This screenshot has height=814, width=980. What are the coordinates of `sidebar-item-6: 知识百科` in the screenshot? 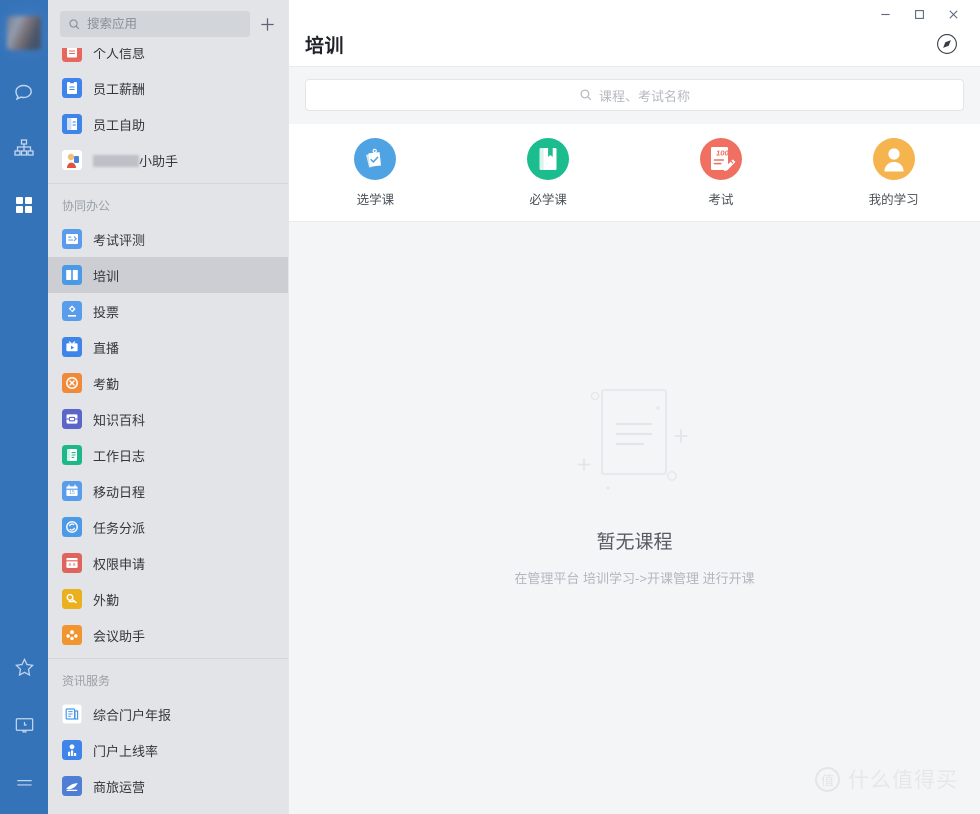 It's located at (168, 419).